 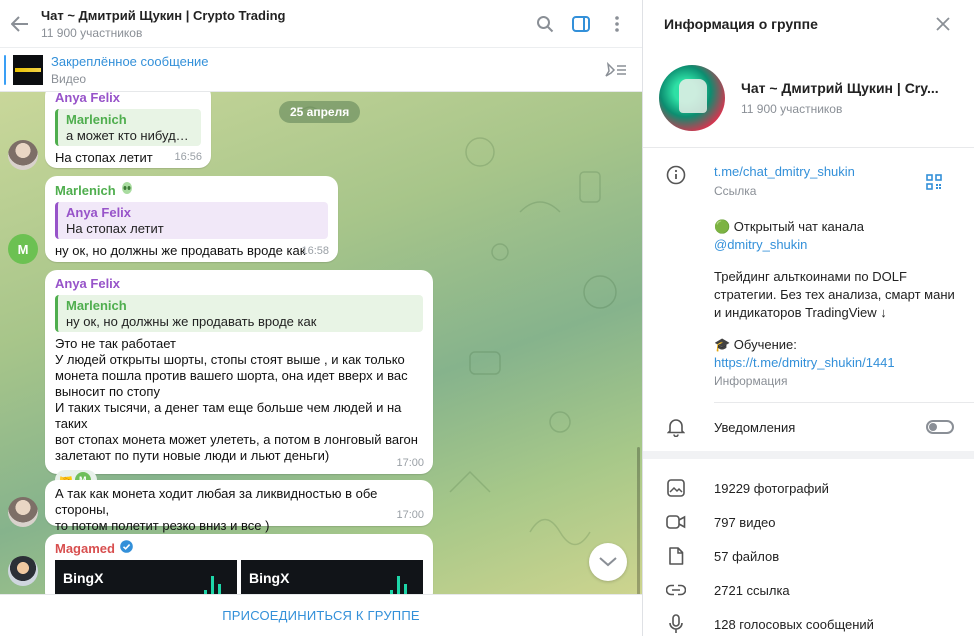 What do you see at coordinates (808, 427) in the screenshot?
I see `notifications-row: Уведомления` at bounding box center [808, 427].